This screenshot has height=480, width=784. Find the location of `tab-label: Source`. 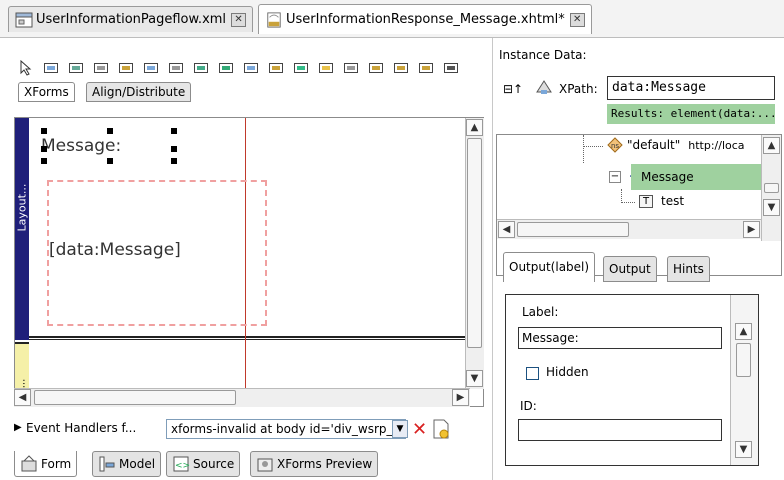

tab-label: Source is located at coordinates (214, 464).